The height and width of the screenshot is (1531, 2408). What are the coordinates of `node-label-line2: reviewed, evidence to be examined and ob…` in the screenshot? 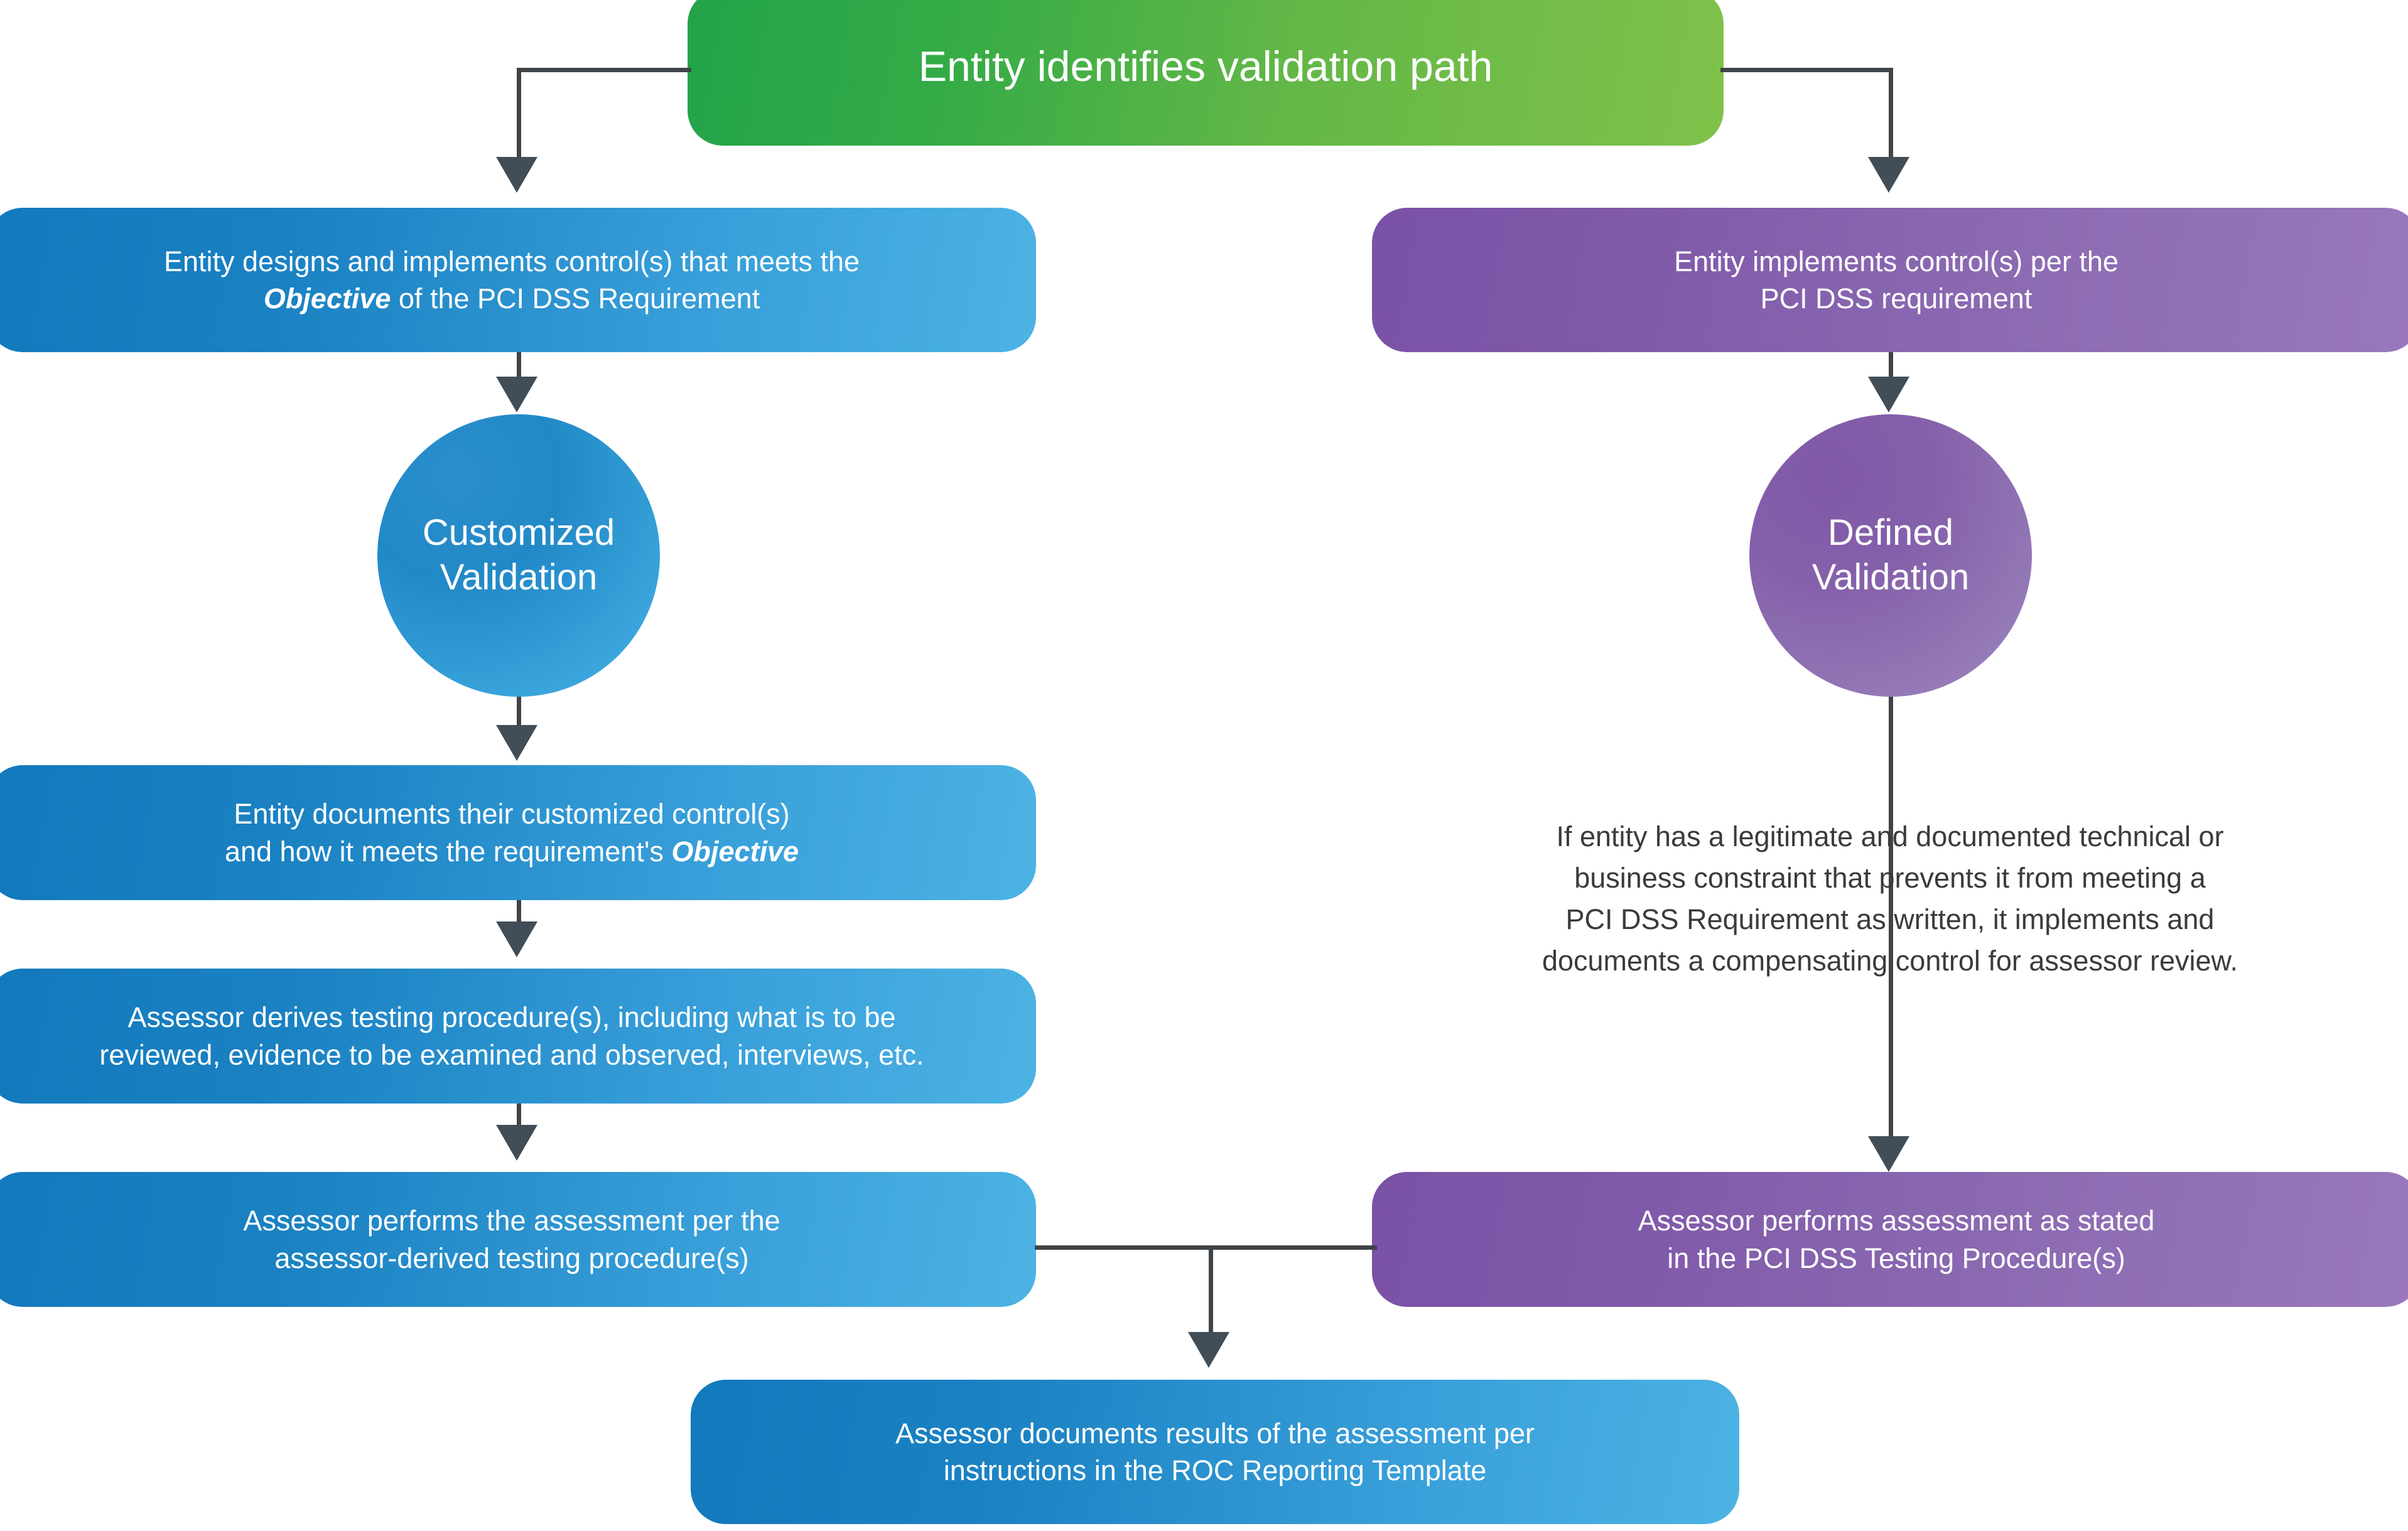 It's located at (511, 1054).